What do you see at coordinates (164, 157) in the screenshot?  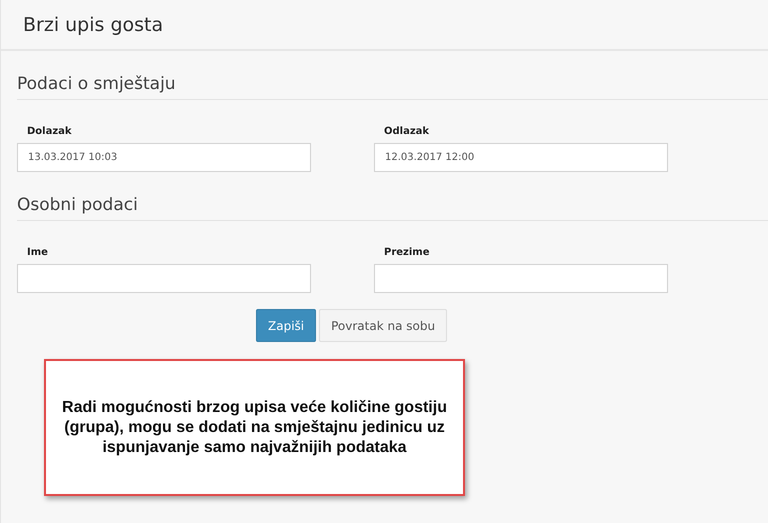 I see `input-field: 13.03.2017 10:03` at bounding box center [164, 157].